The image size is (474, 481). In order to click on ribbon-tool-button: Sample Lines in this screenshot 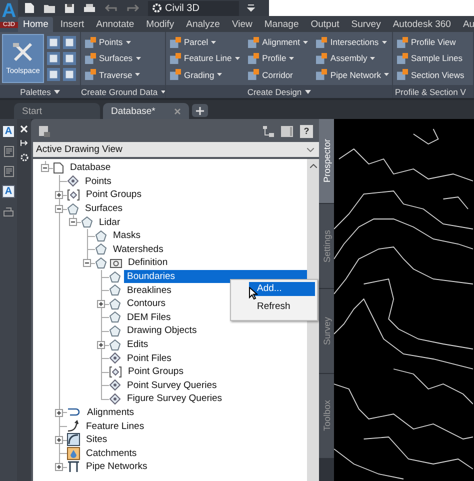, I will do `click(430, 58)`.